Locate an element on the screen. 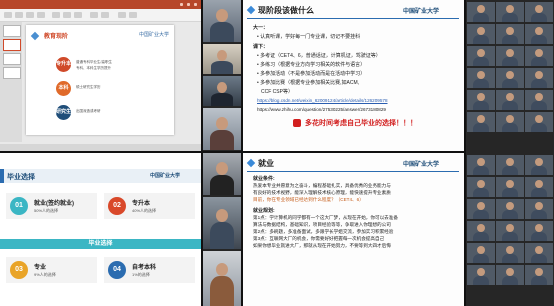 The image size is (554, 306). slide-decoration-icon is located at coordinates (35, 36).